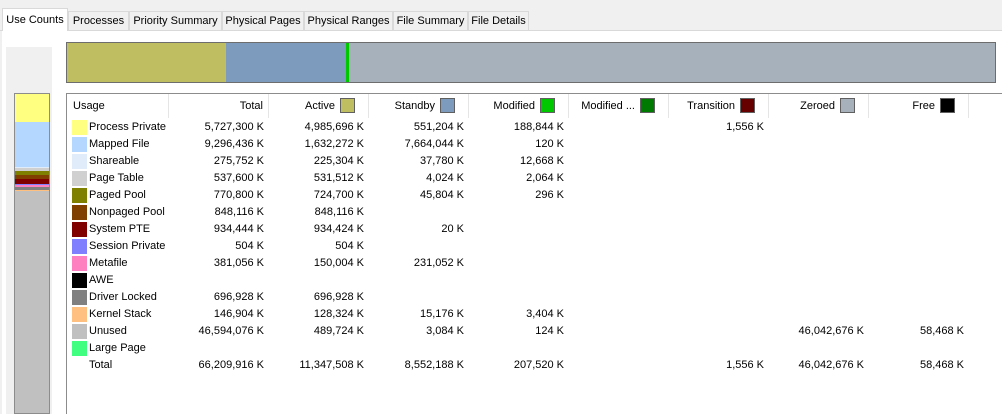  I want to click on usage-cell: Shareable, so click(118, 161).